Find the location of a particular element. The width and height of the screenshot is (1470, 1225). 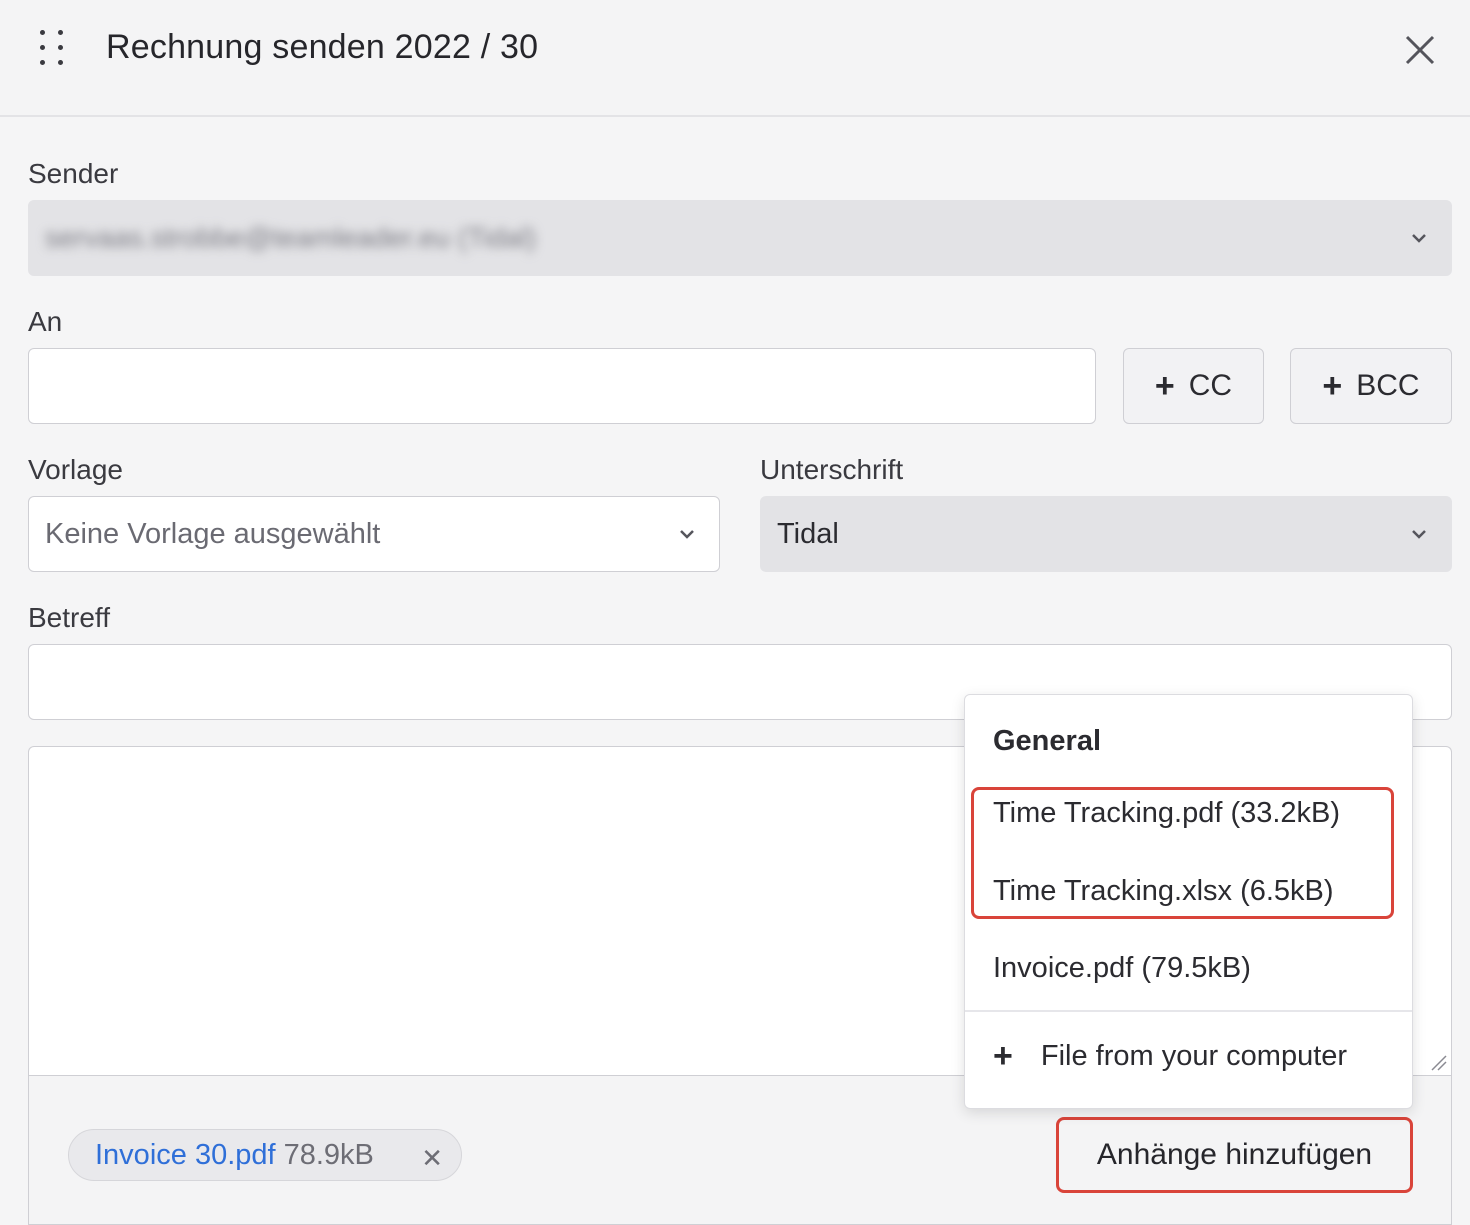

attachment-chip: Invoice 30.pdf 78.9kB ✕ is located at coordinates (265, 1155).